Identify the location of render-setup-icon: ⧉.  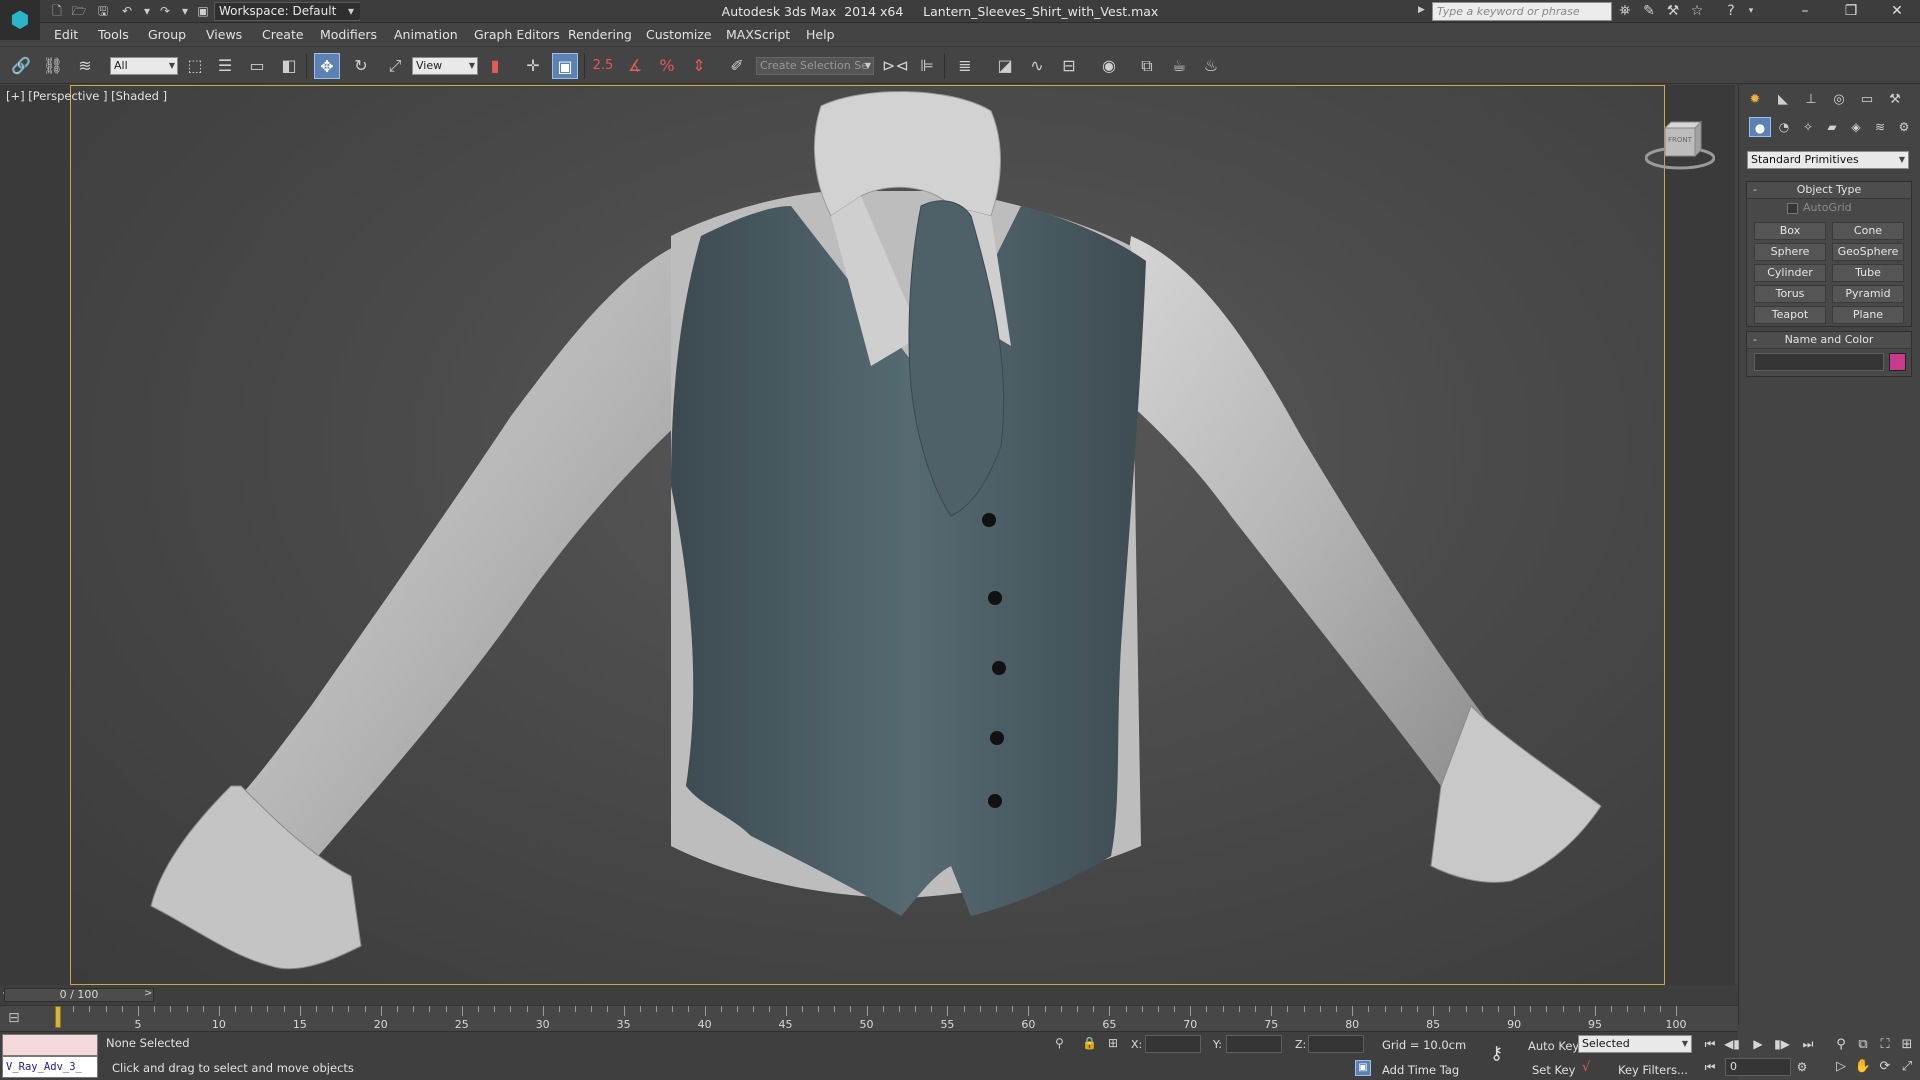
(1147, 66).